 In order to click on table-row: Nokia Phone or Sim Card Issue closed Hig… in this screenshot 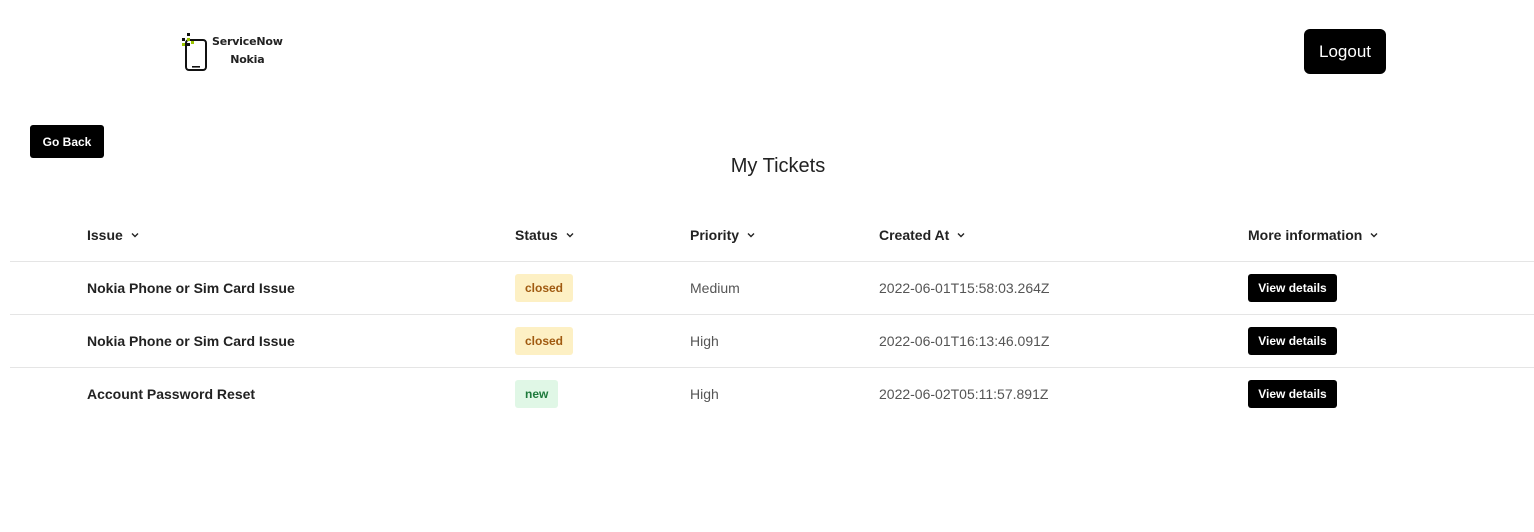, I will do `click(772, 340)`.